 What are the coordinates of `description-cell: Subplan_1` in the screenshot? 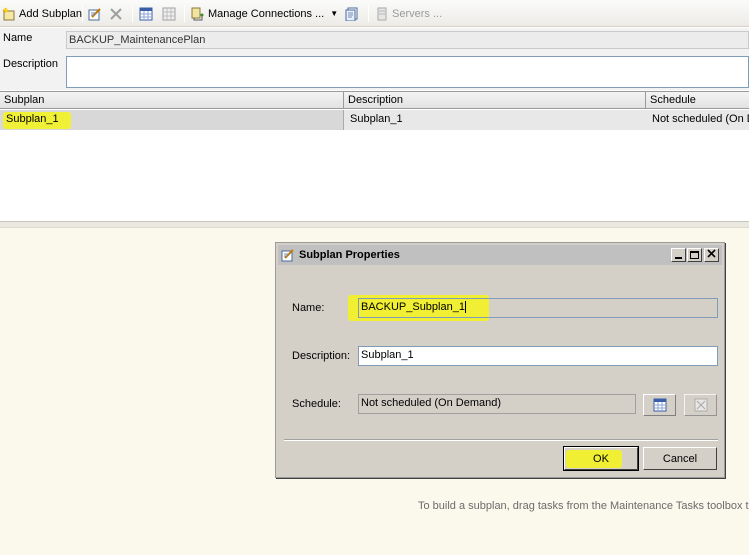 It's located at (495, 120).